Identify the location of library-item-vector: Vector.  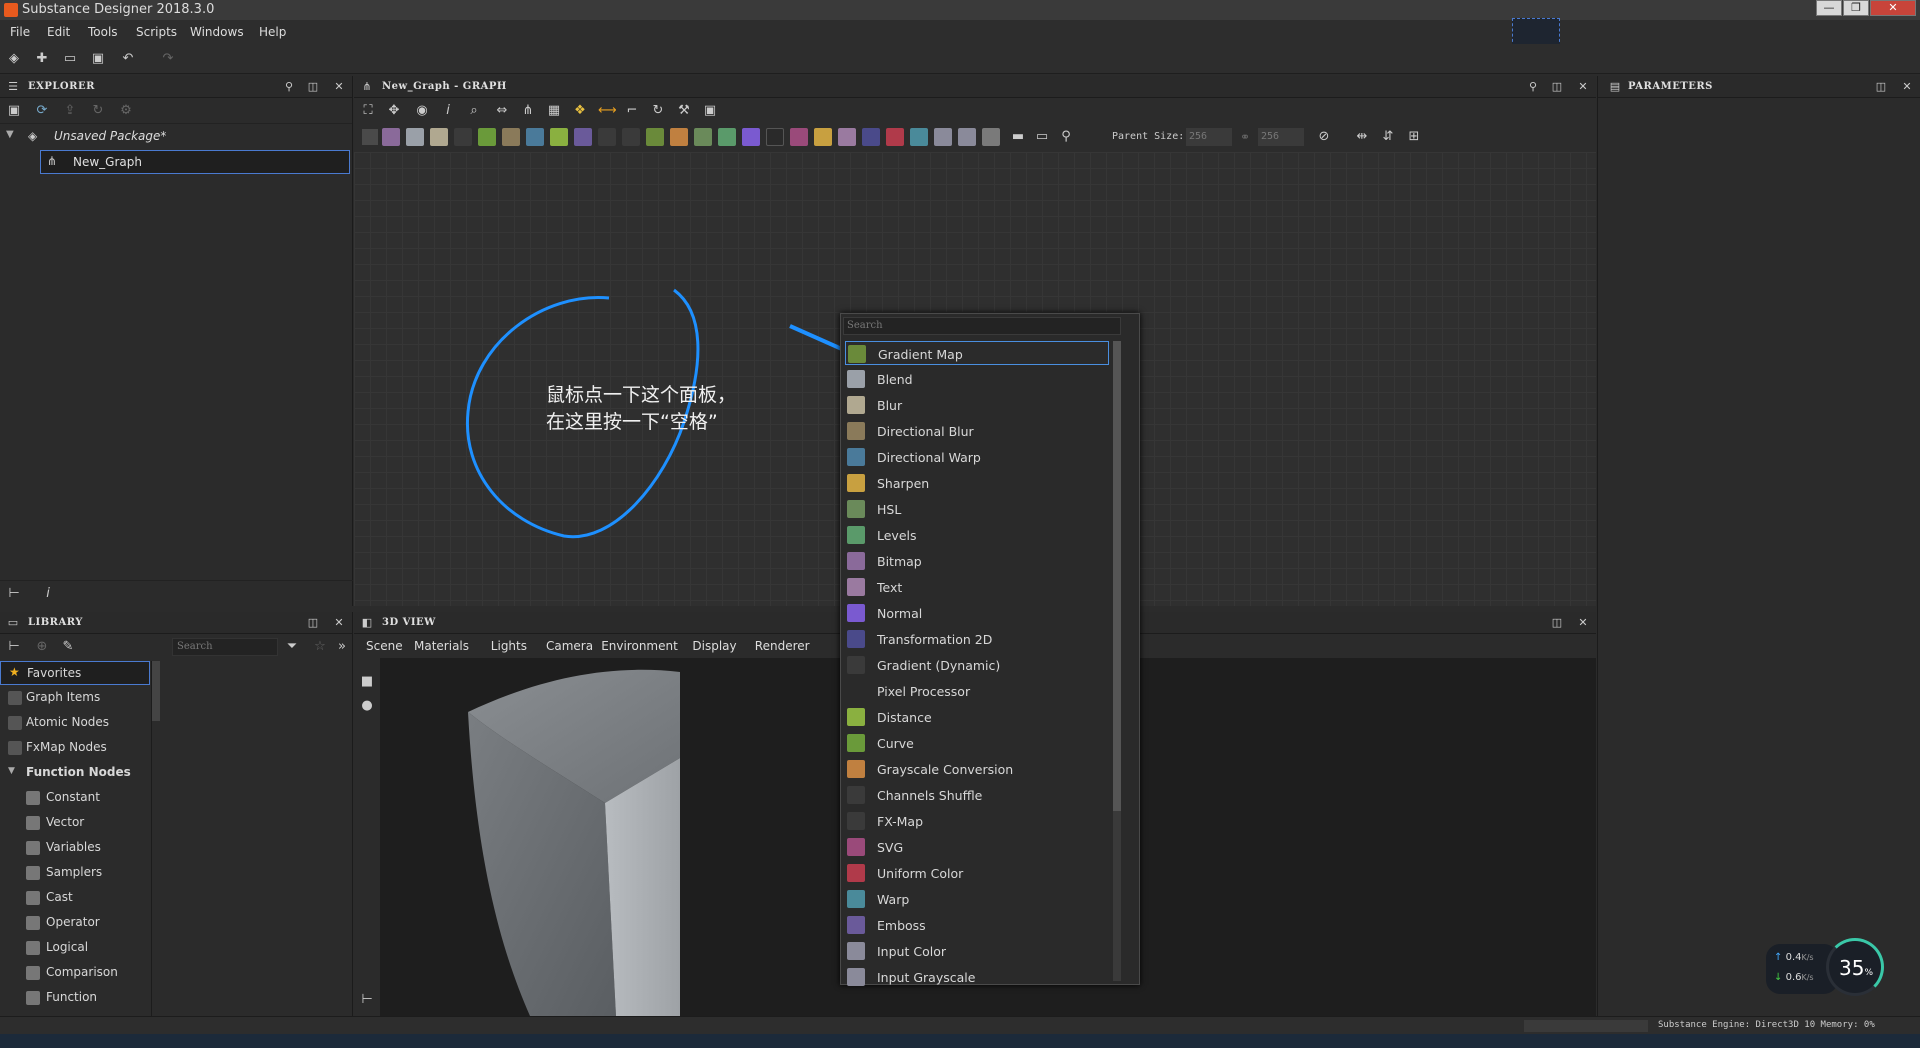
(75, 823).